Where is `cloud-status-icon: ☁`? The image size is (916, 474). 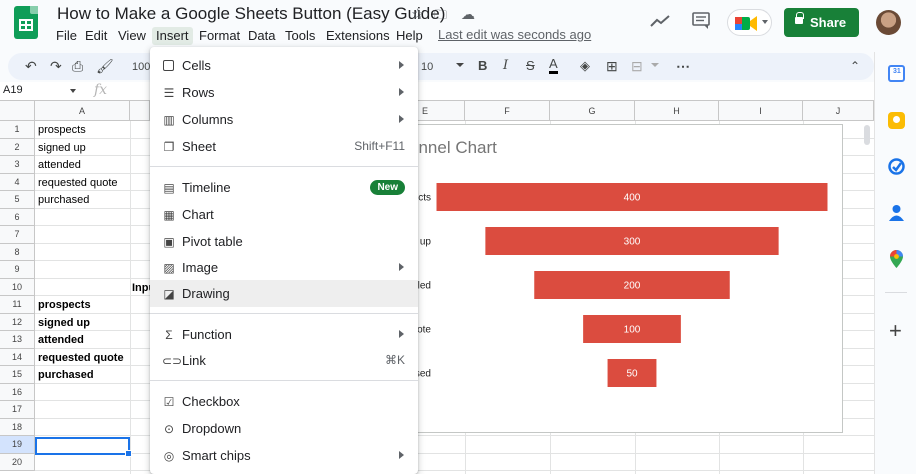 cloud-status-icon: ☁ is located at coordinates (468, 14).